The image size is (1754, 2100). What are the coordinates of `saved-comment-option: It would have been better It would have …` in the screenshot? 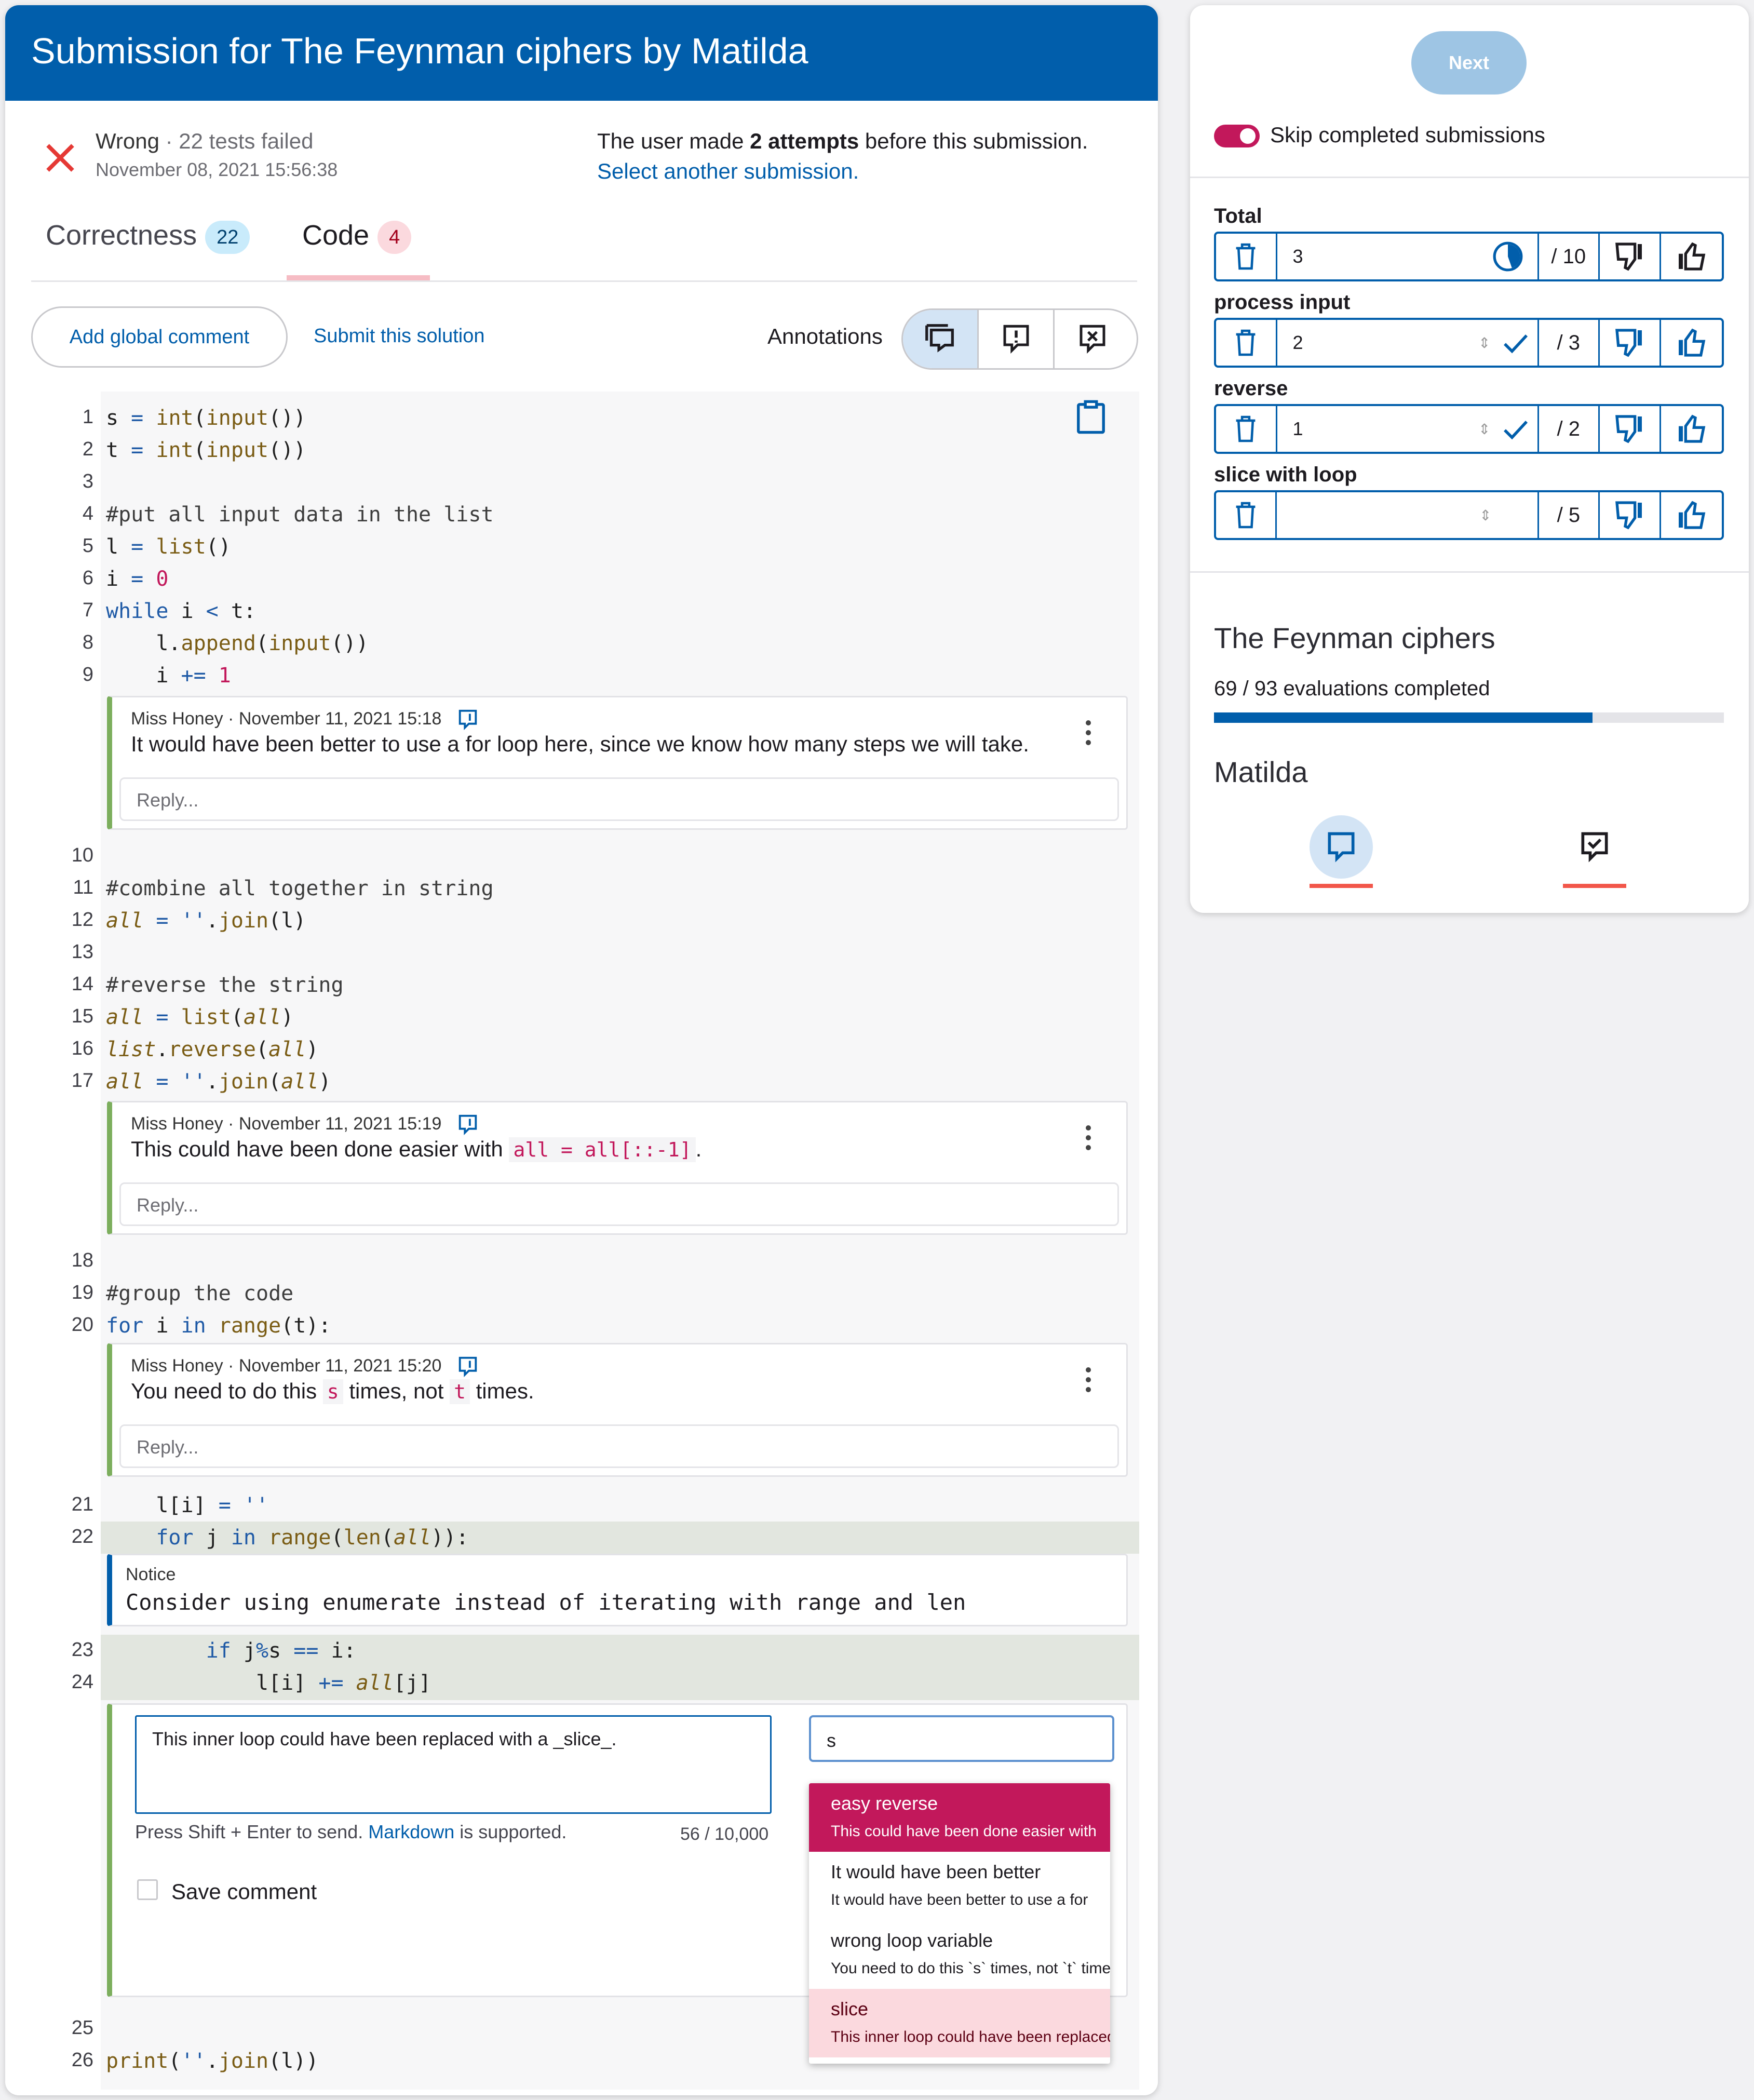 It's located at (959, 1886).